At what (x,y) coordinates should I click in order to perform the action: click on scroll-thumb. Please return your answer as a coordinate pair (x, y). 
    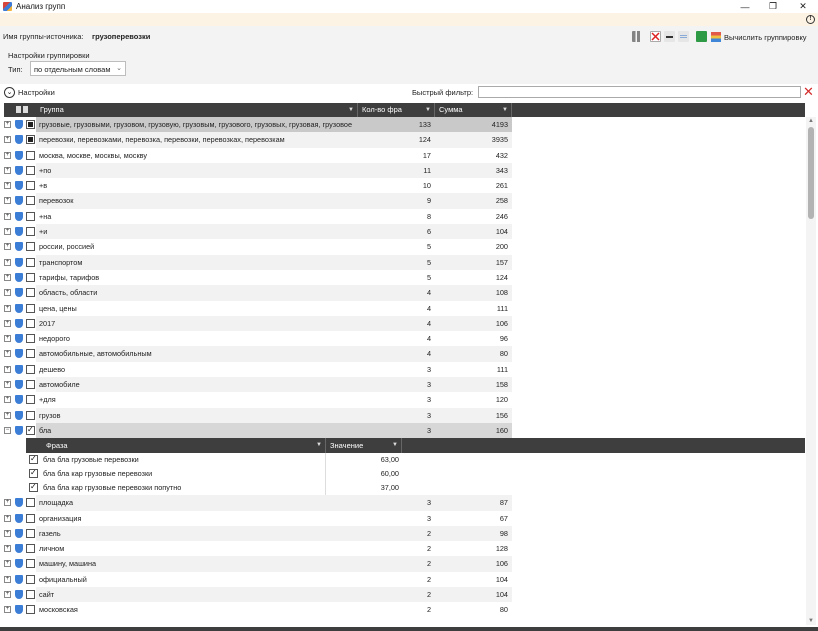
    Looking at the image, I should click on (811, 173).